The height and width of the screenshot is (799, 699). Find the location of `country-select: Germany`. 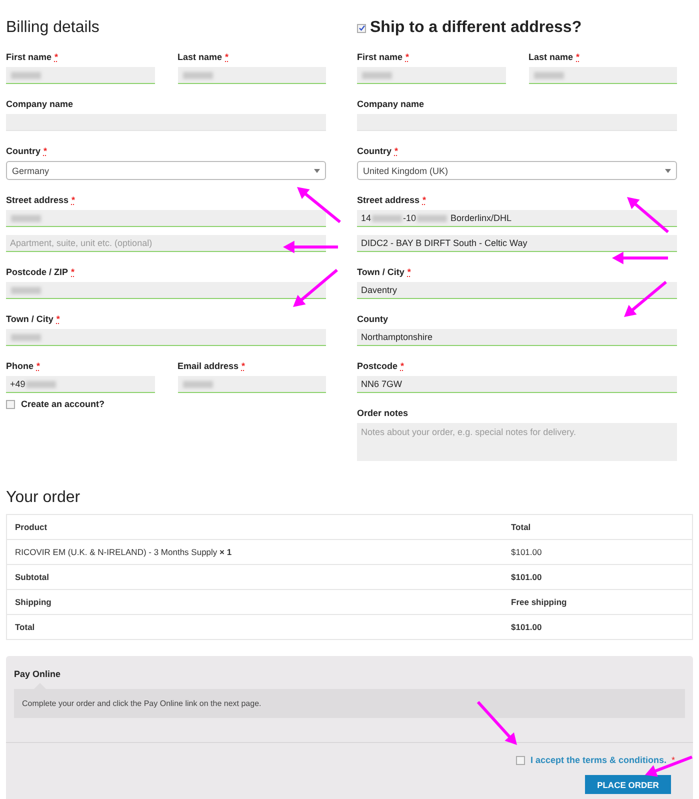

country-select: Germany is located at coordinates (166, 170).